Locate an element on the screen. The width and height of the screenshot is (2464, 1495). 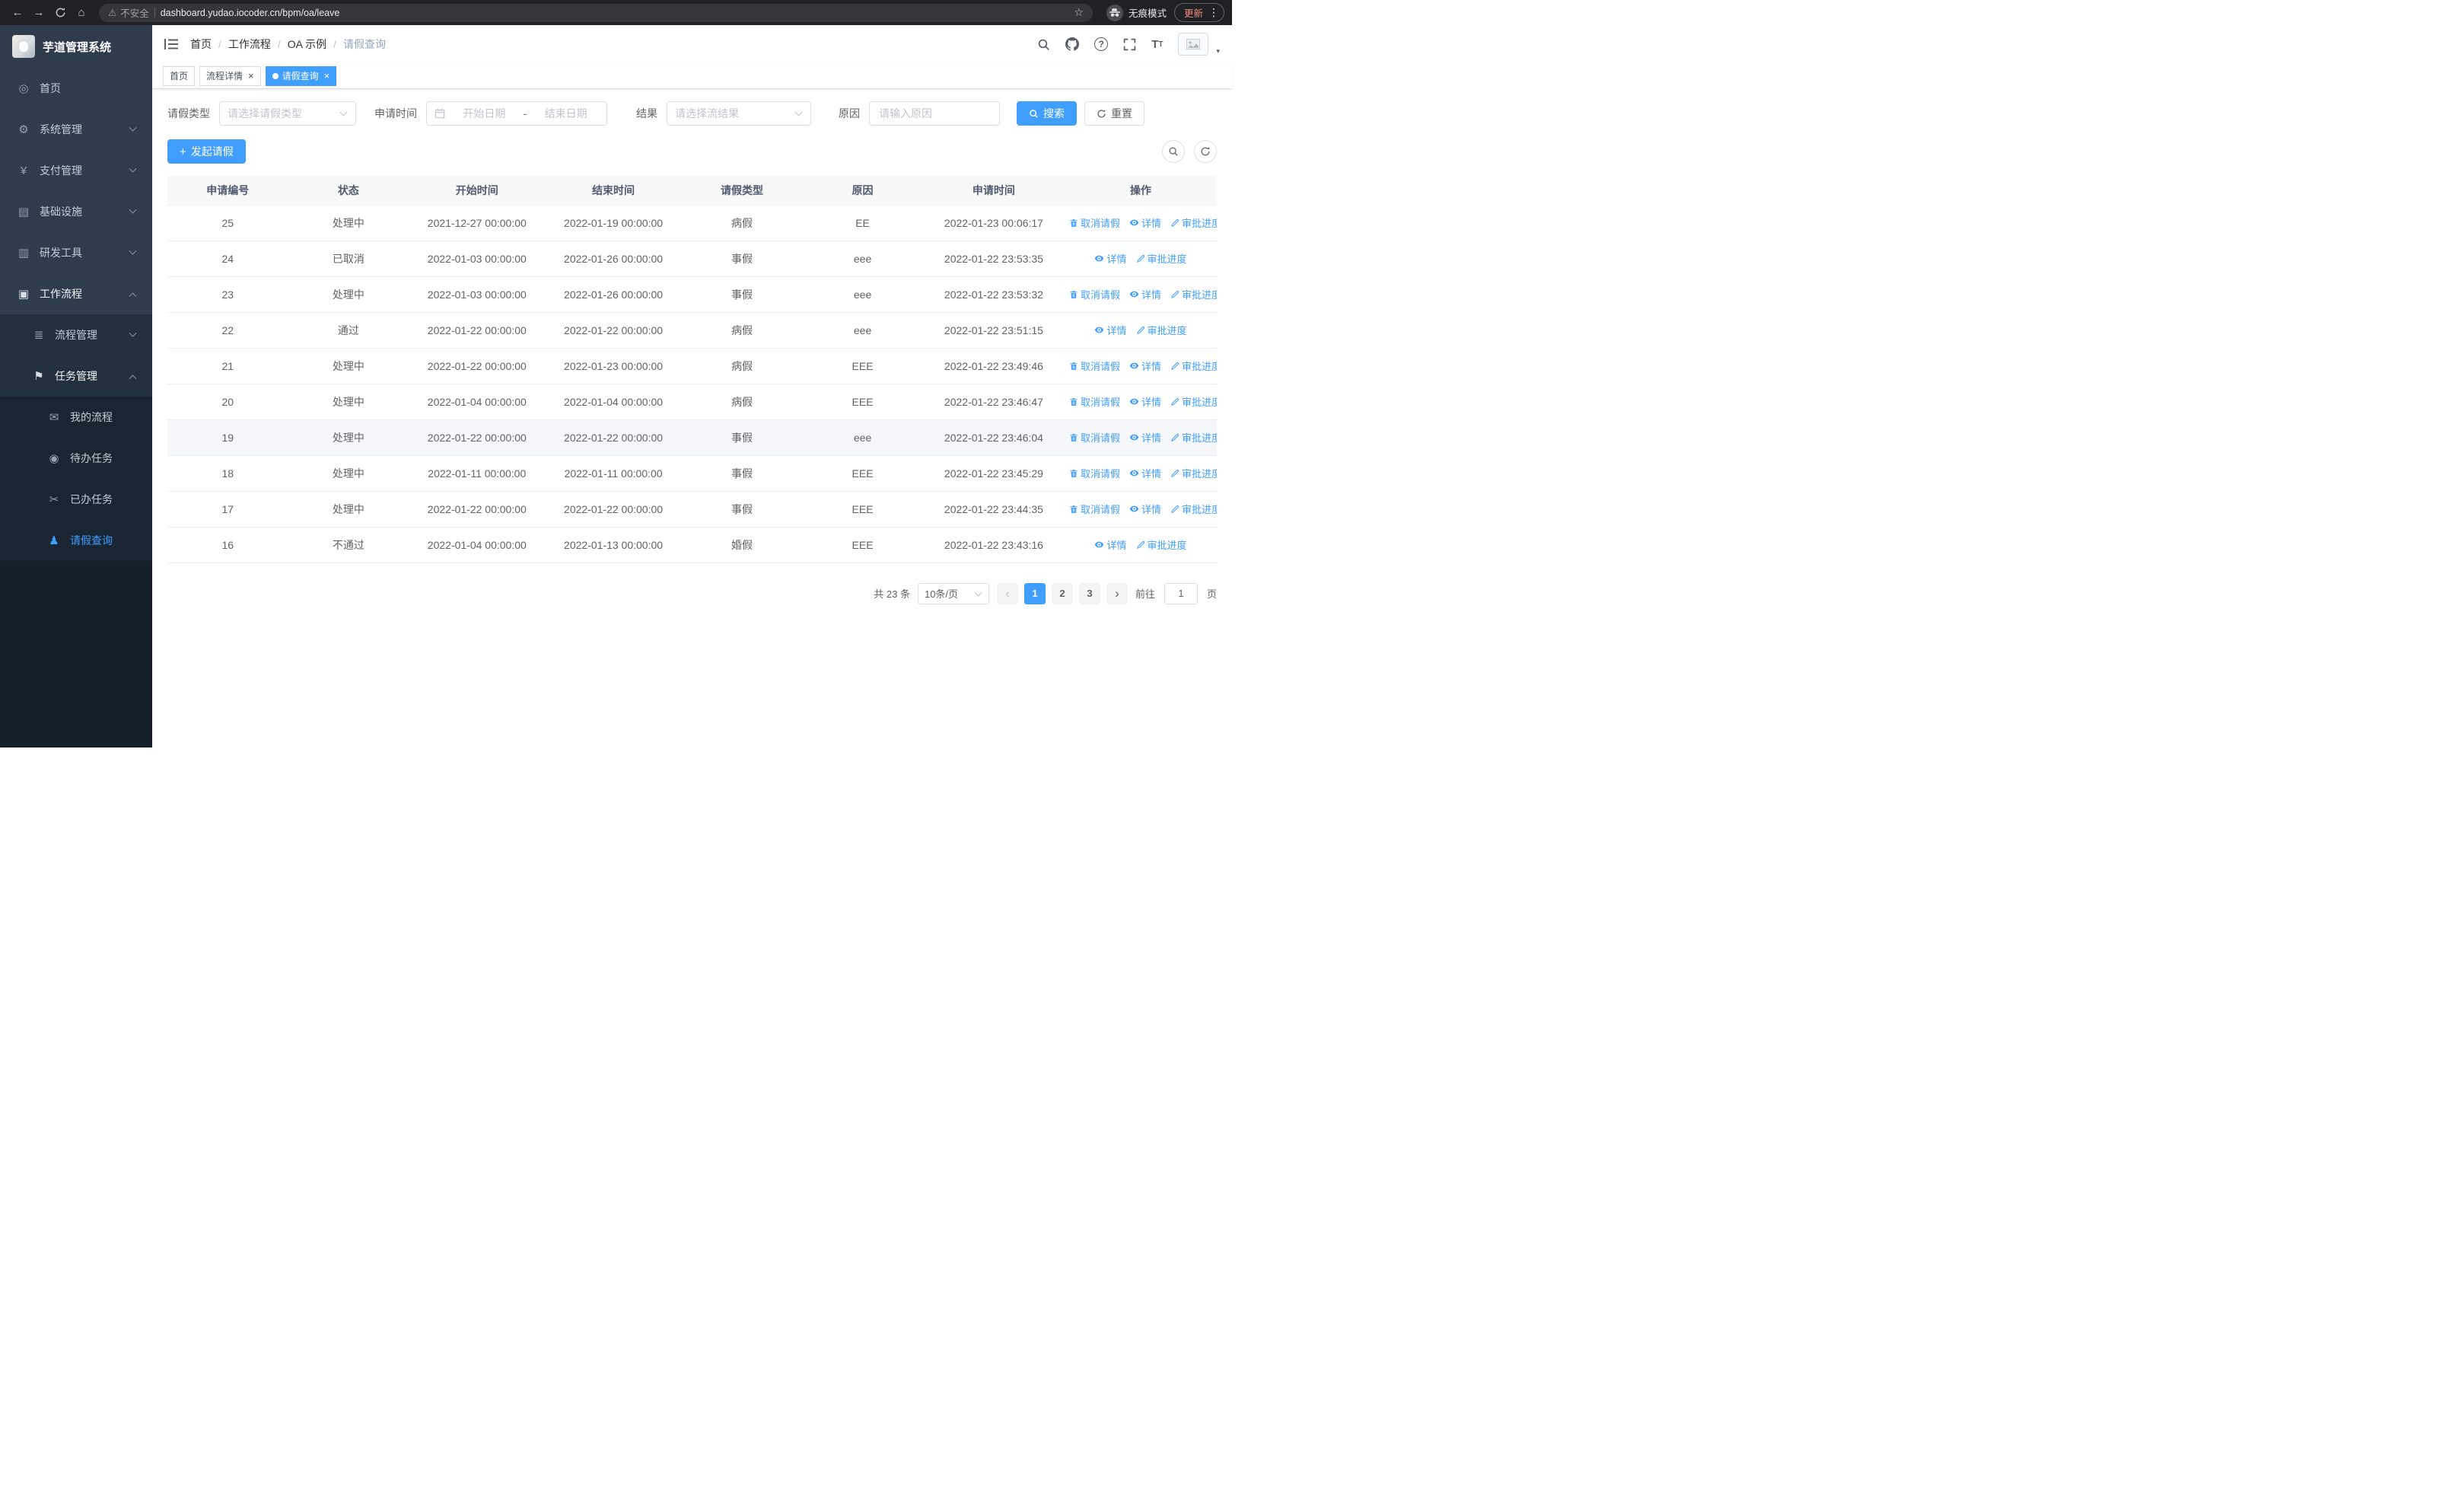
help-icon: ? is located at coordinates (1101, 44).